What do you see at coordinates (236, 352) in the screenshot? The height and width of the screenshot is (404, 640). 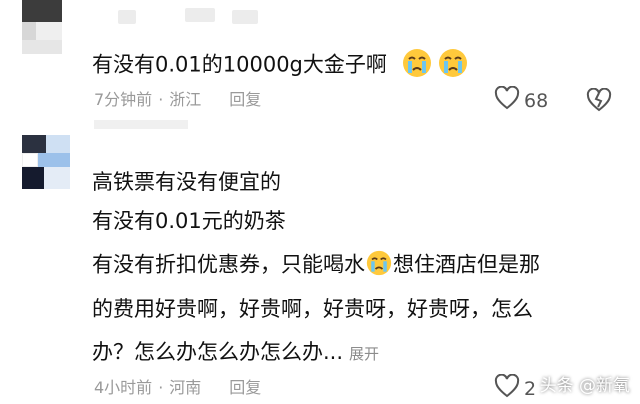 I see `comment-line: 办？怎么办怎么办怎么办... 展开` at bounding box center [236, 352].